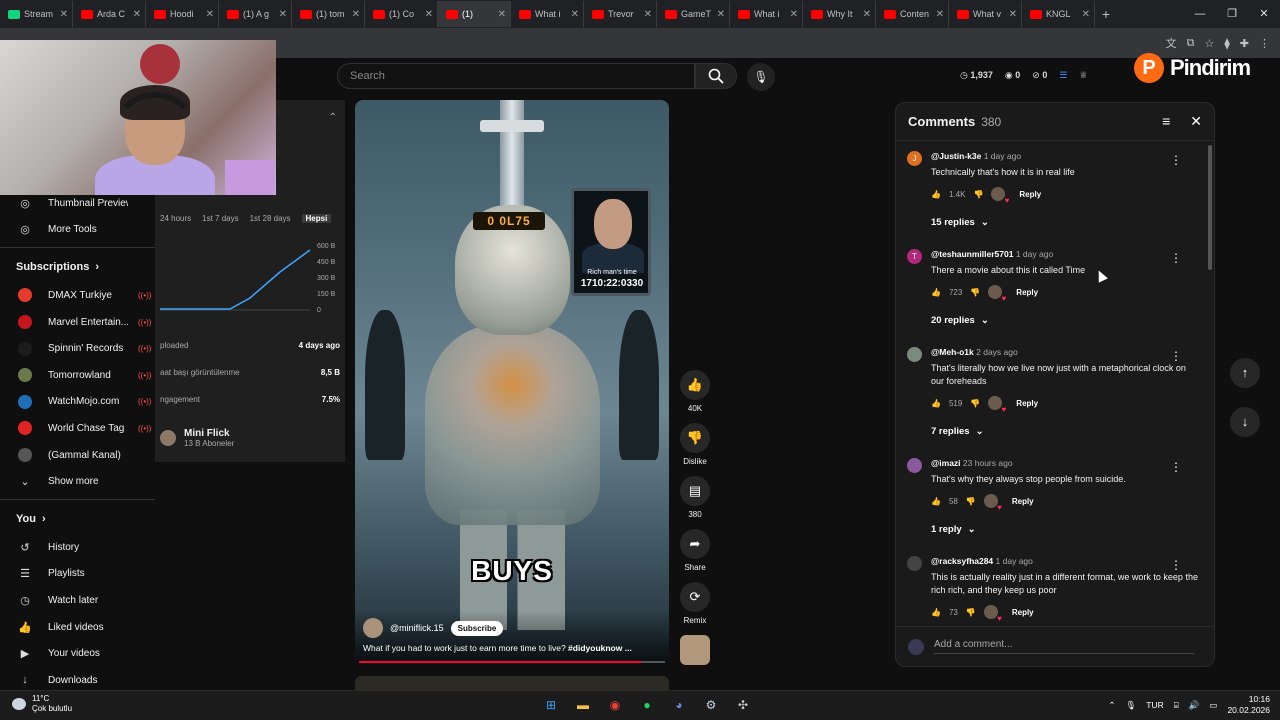 This screenshot has width=1280, height=720. What do you see at coordinates (962, 561) in the screenshot?
I see `comment-handle: @racksyfha284` at bounding box center [962, 561].